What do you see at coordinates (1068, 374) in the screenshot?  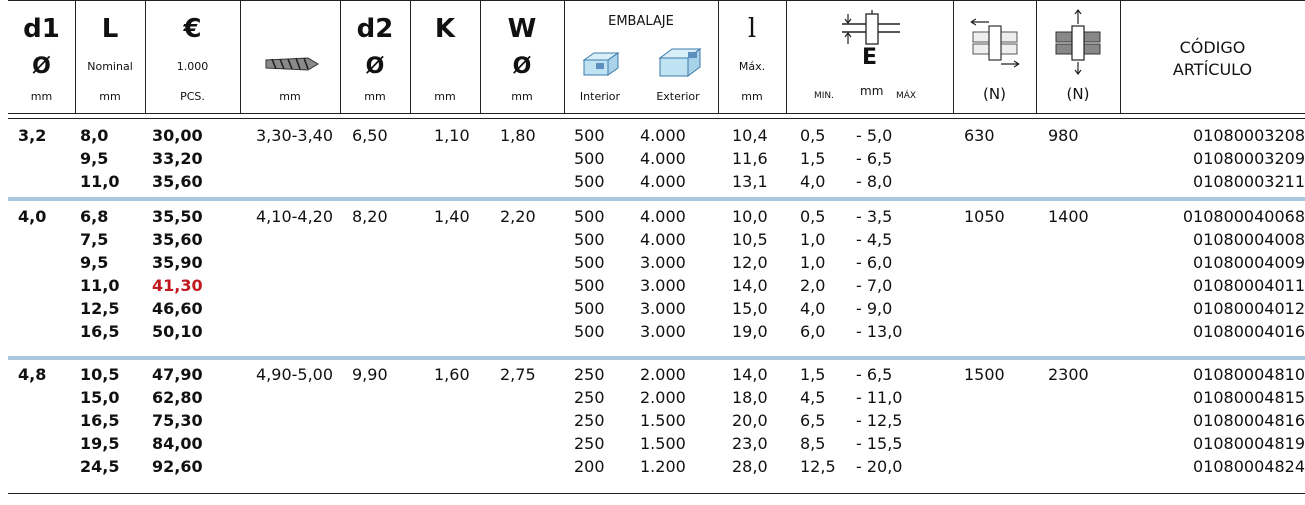 I see `cell-tensile: 2300` at bounding box center [1068, 374].